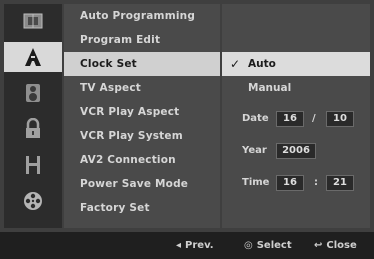  I want to click on category-disc, so click(33, 21).